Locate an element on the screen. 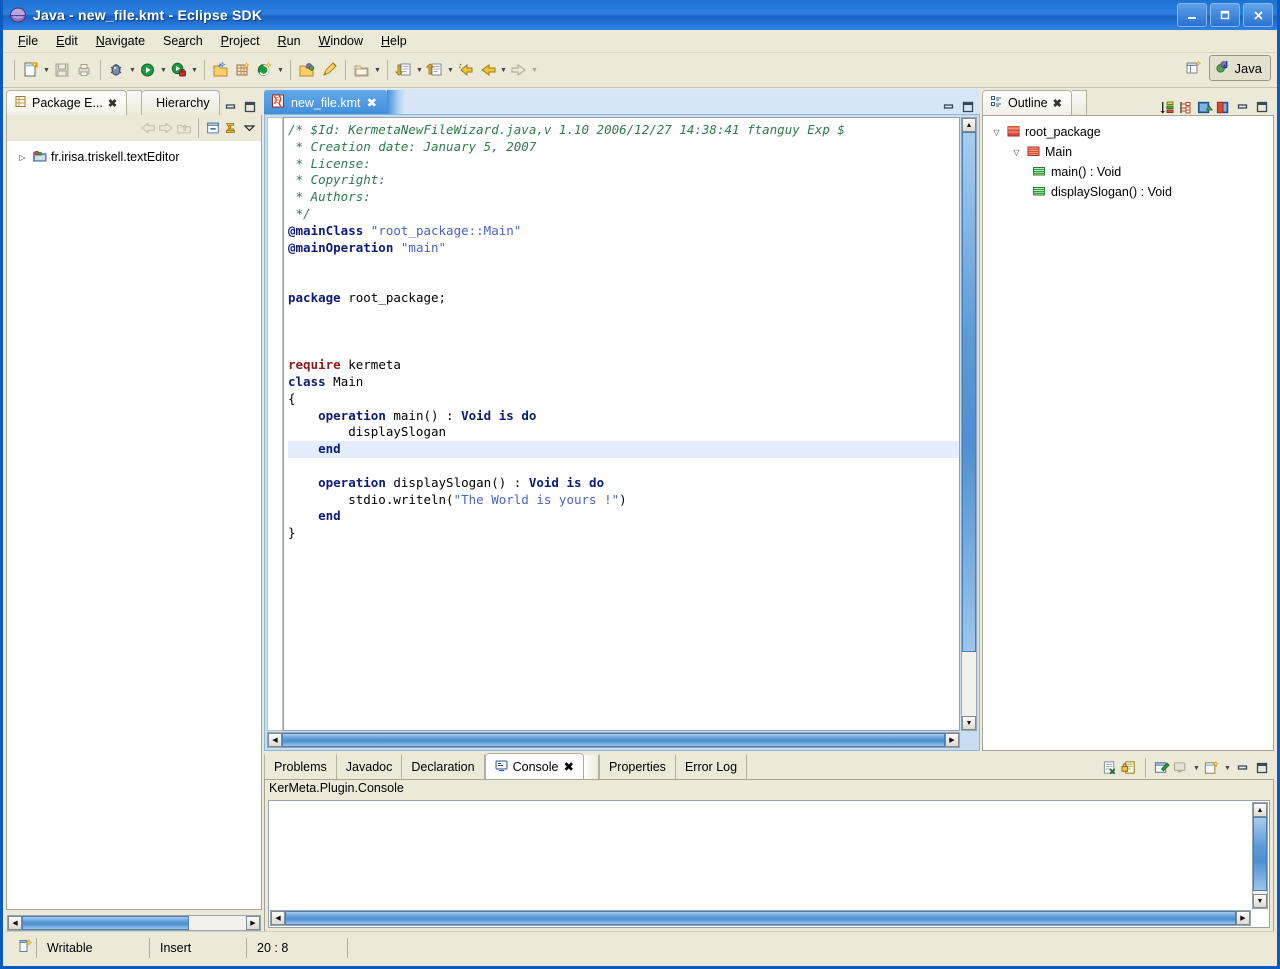  hide-static-icon is located at coordinates (1205, 107).